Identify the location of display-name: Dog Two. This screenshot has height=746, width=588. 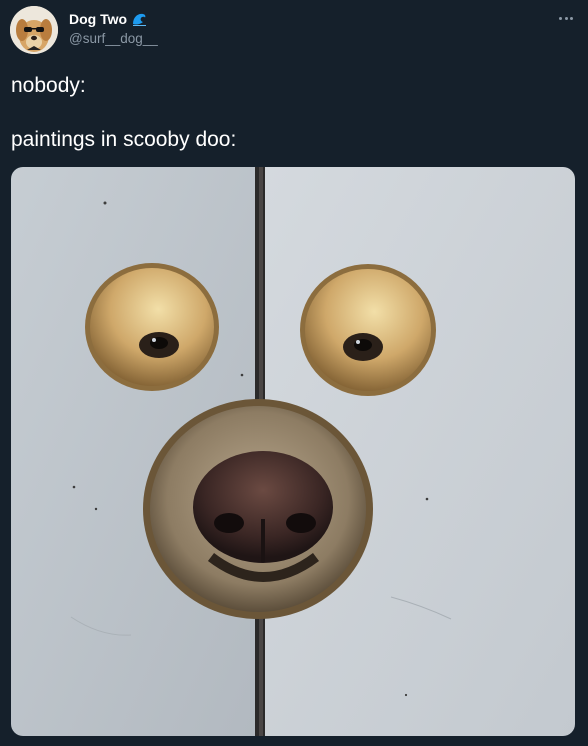
(98, 19).